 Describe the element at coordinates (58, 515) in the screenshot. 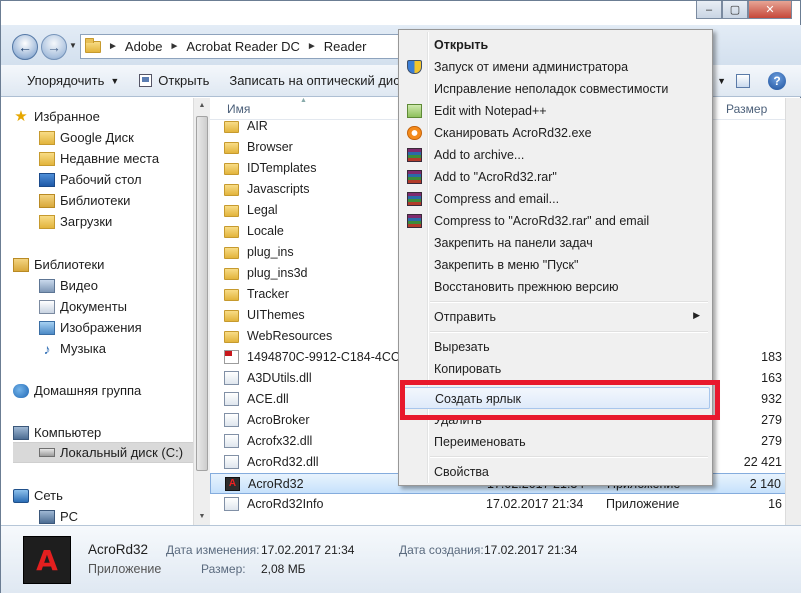

I see `nav-pc: PC` at that location.